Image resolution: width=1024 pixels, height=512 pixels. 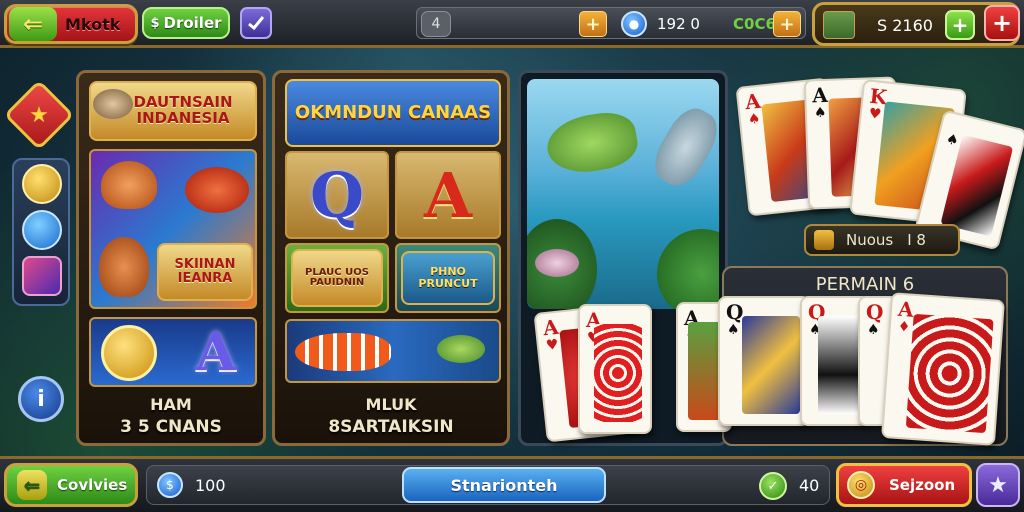 I want to click on playing-card: A ♦, so click(x=943, y=369).